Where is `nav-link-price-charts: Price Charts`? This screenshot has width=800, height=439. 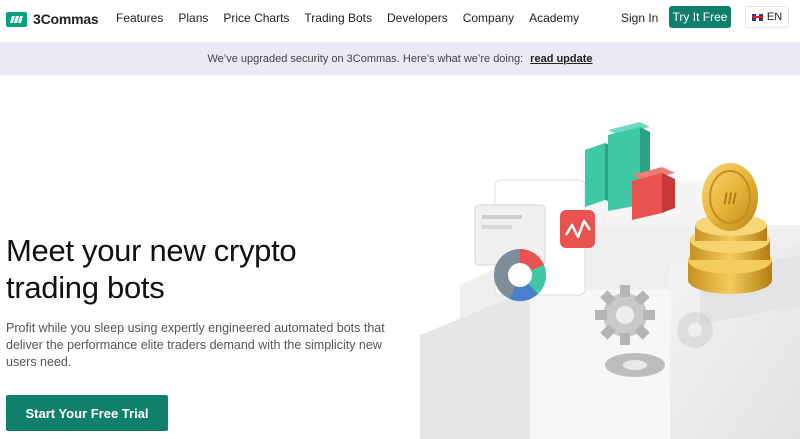 nav-link-price-charts: Price Charts is located at coordinates (256, 18).